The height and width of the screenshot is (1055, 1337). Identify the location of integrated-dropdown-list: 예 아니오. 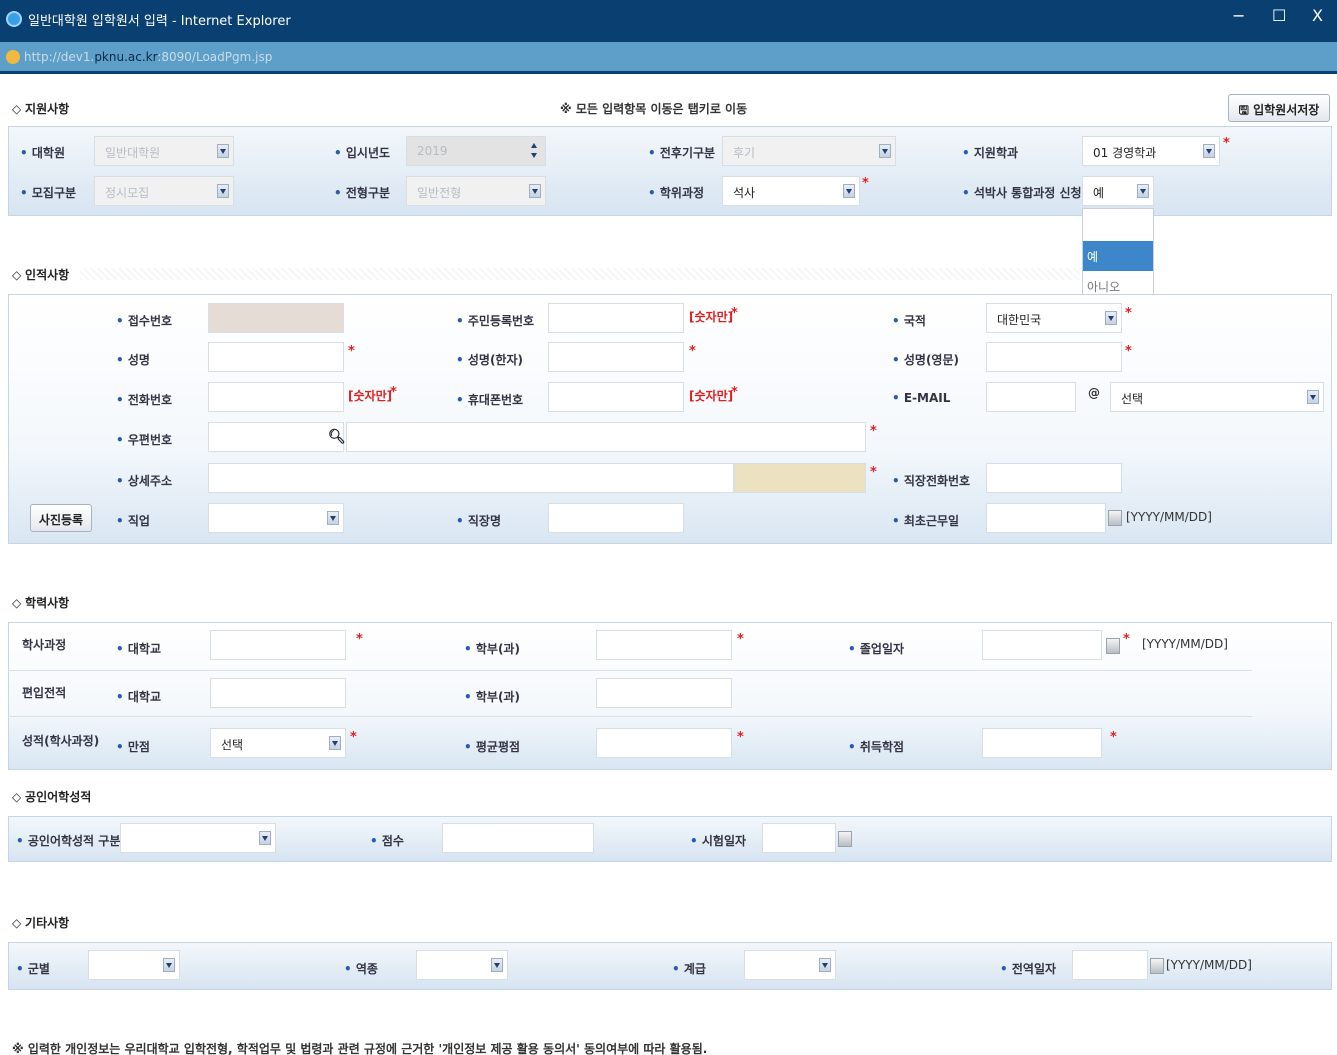
(1118, 254).